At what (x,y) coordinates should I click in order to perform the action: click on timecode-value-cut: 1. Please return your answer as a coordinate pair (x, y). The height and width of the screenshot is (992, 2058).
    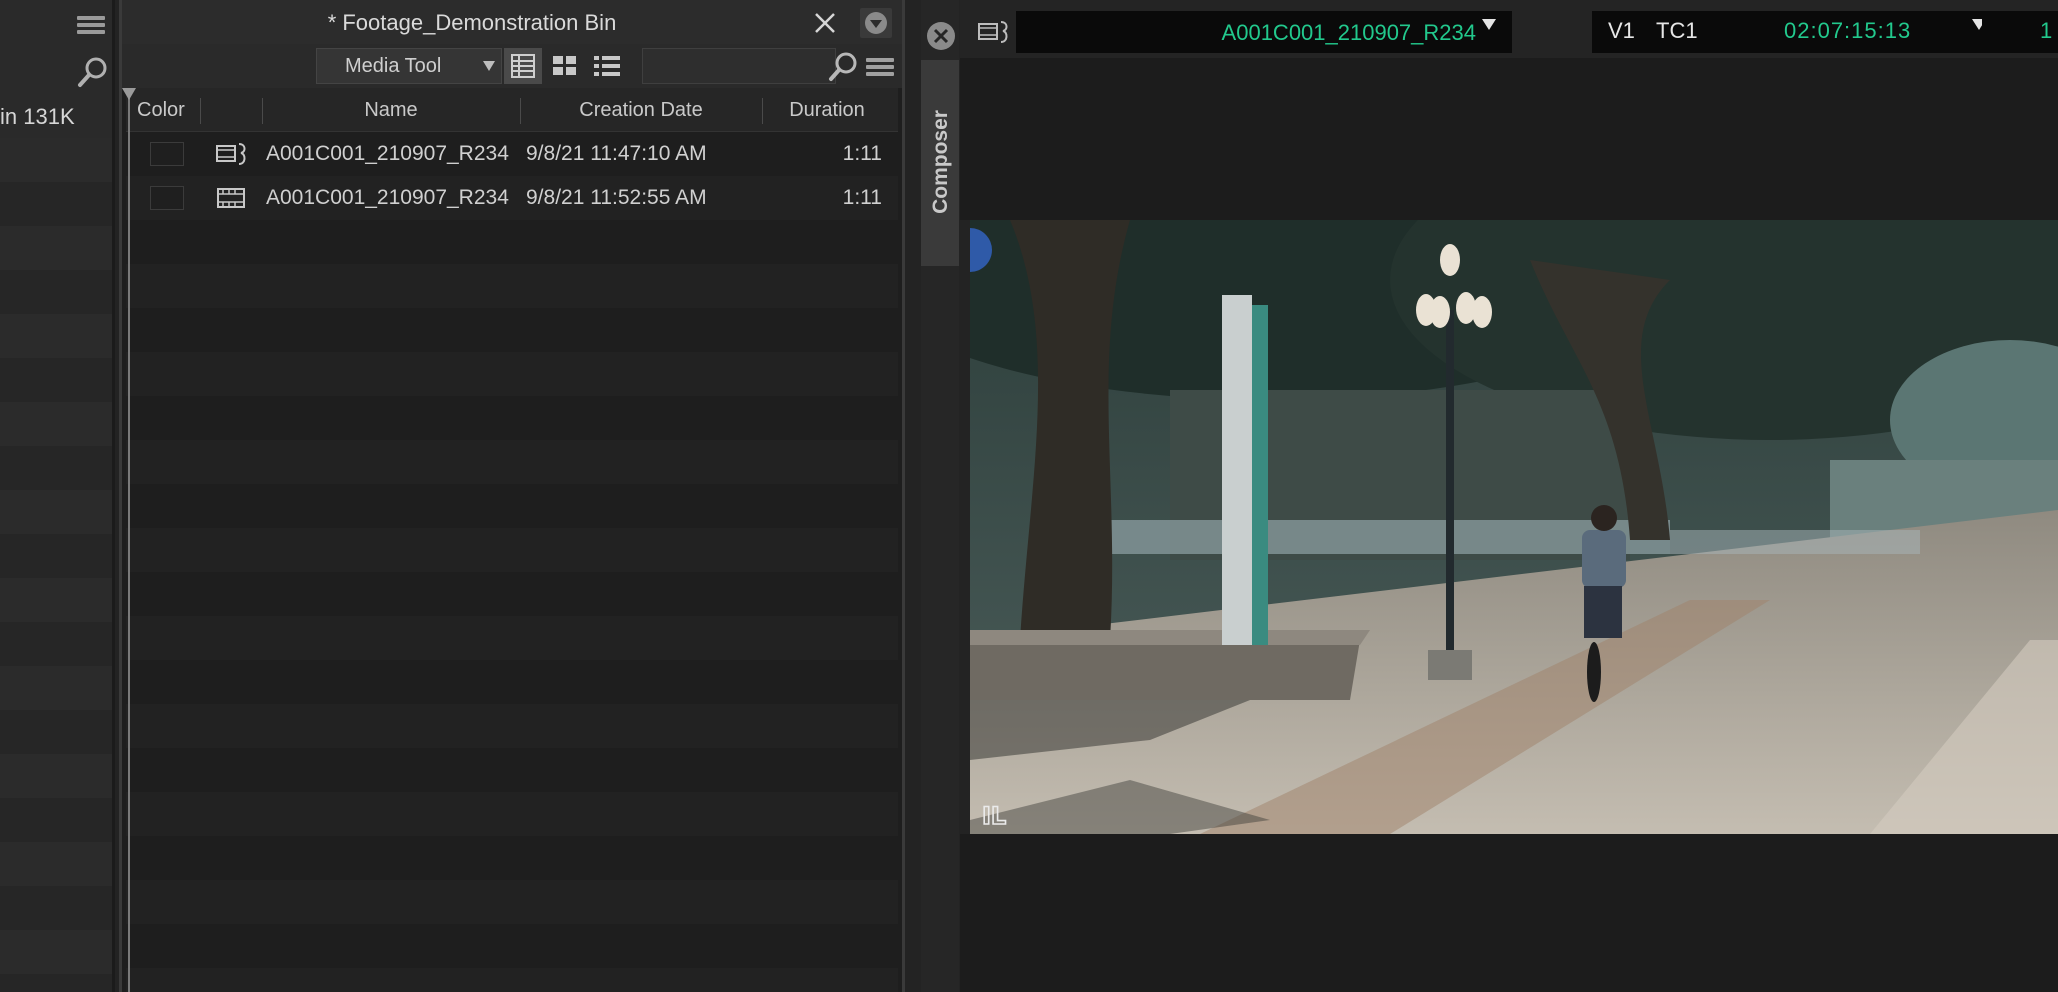
    Looking at the image, I should click on (2046, 30).